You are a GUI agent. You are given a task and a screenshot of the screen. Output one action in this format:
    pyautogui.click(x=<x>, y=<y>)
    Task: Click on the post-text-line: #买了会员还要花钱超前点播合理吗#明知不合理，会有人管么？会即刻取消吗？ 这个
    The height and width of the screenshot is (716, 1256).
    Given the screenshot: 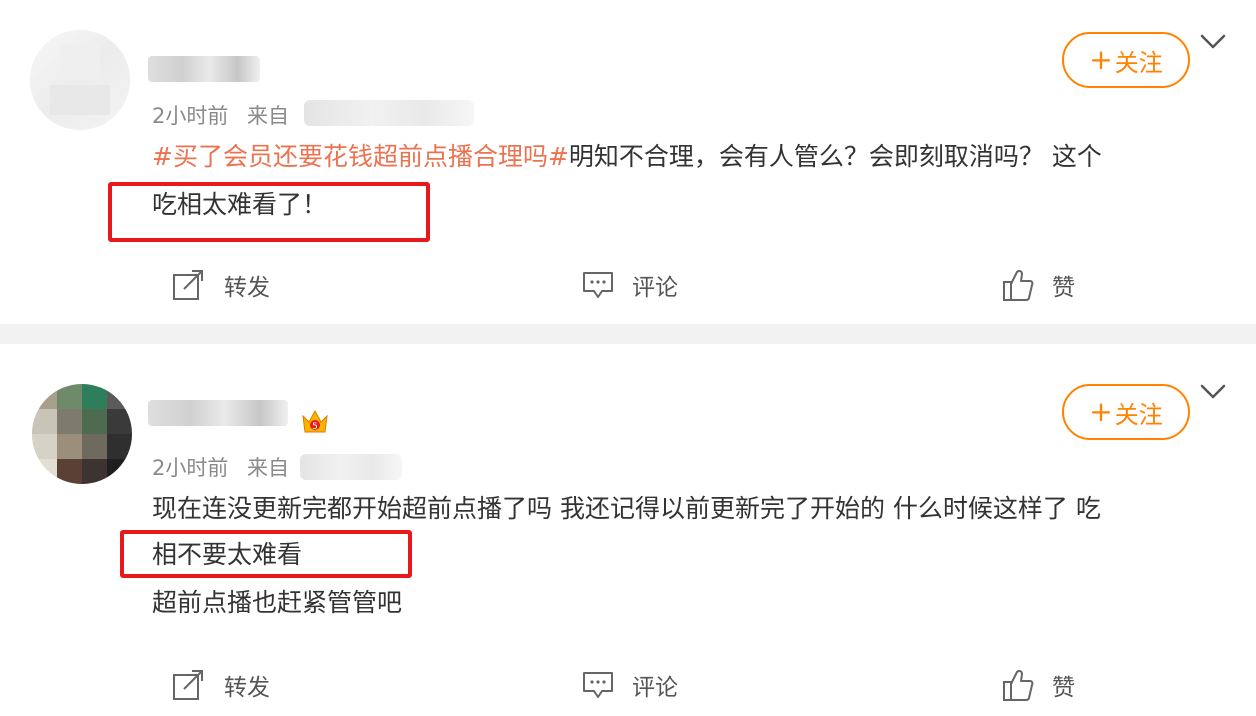 What is the action you would take?
    pyautogui.click(x=627, y=157)
    